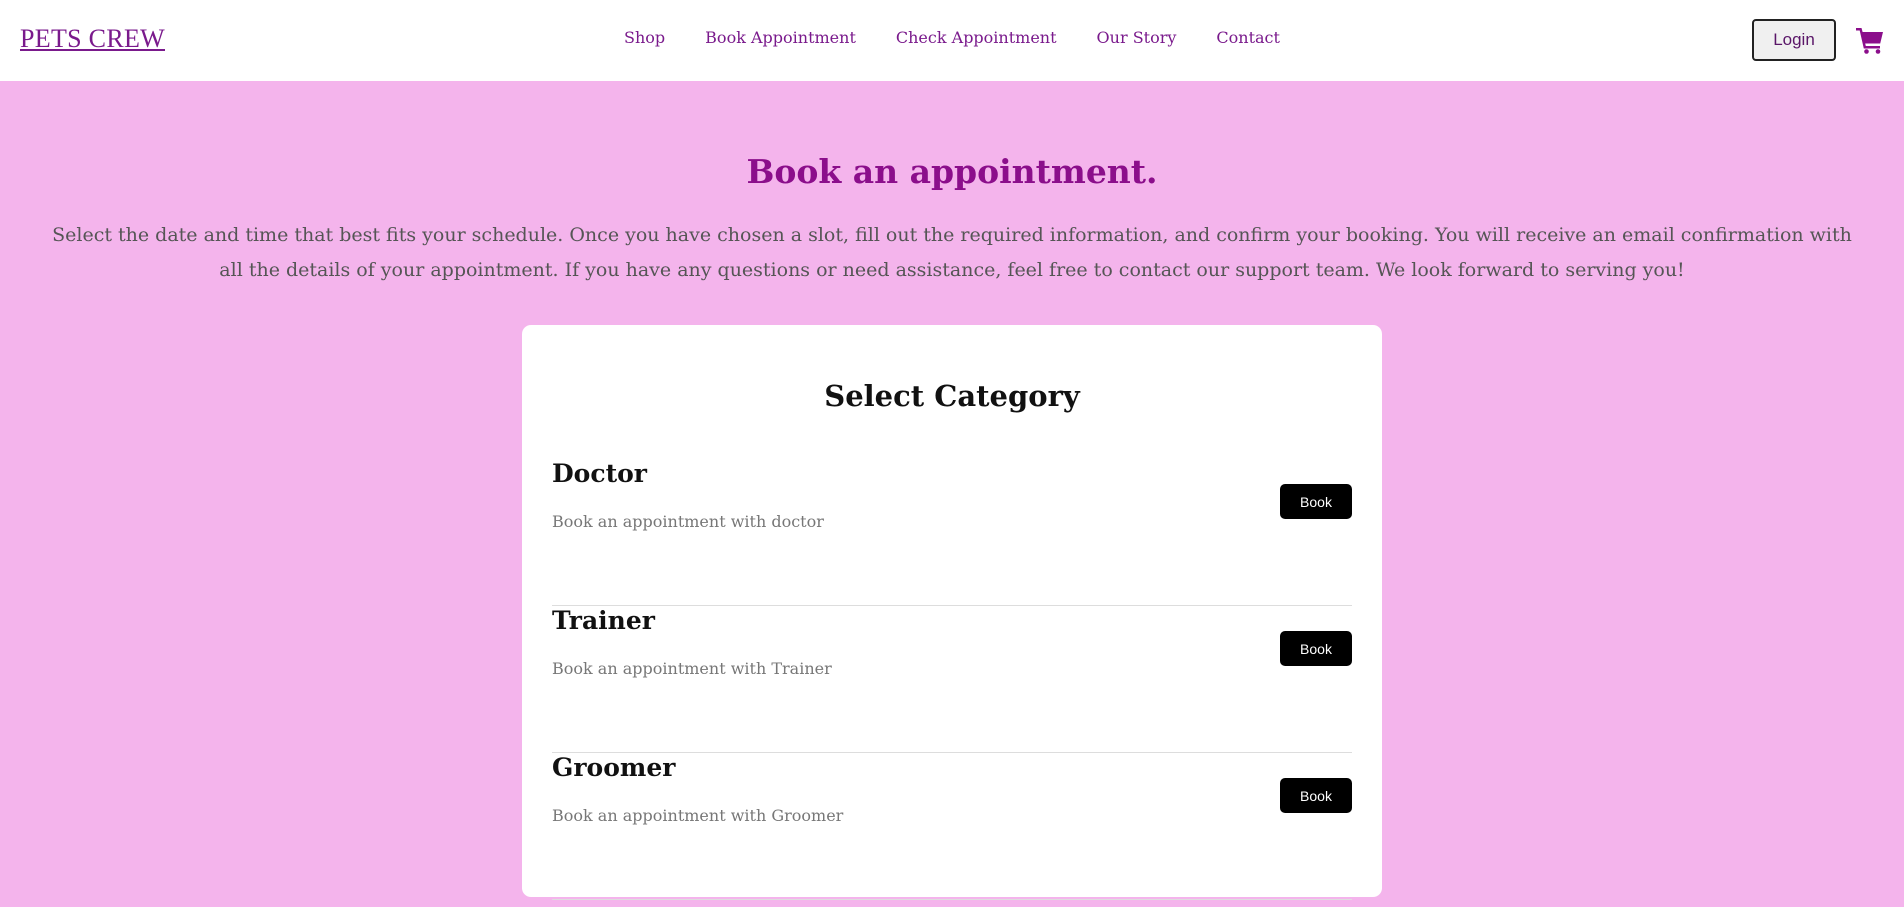 Image resolution: width=1904 pixels, height=907 pixels. I want to click on page-title: Book an appointment., so click(952, 171).